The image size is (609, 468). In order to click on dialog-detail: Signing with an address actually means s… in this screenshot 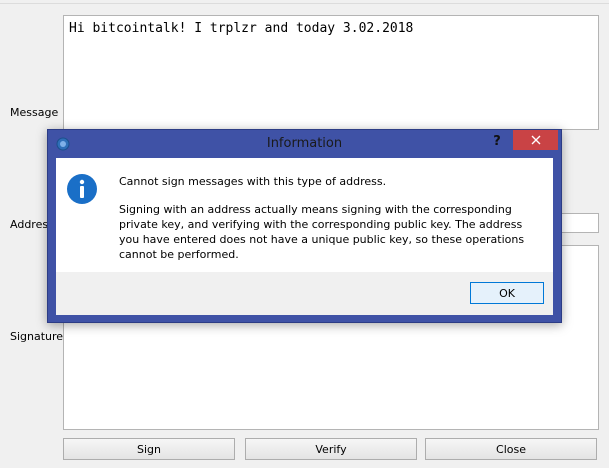, I will do `click(322, 232)`.